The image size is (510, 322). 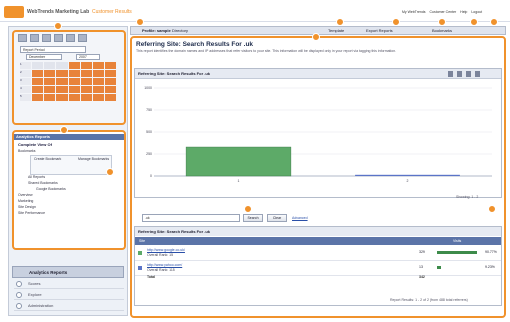 What do you see at coordinates (26, 97) in the screenshot?
I see `week-label: 5` at bounding box center [26, 97].